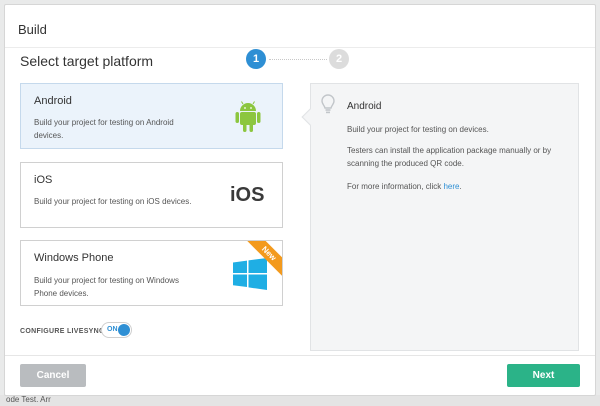 This screenshot has width=600, height=406. Describe the element at coordinates (62, 331) in the screenshot. I see `livesync-label: CONFIGURE LIVESYNC` at that location.